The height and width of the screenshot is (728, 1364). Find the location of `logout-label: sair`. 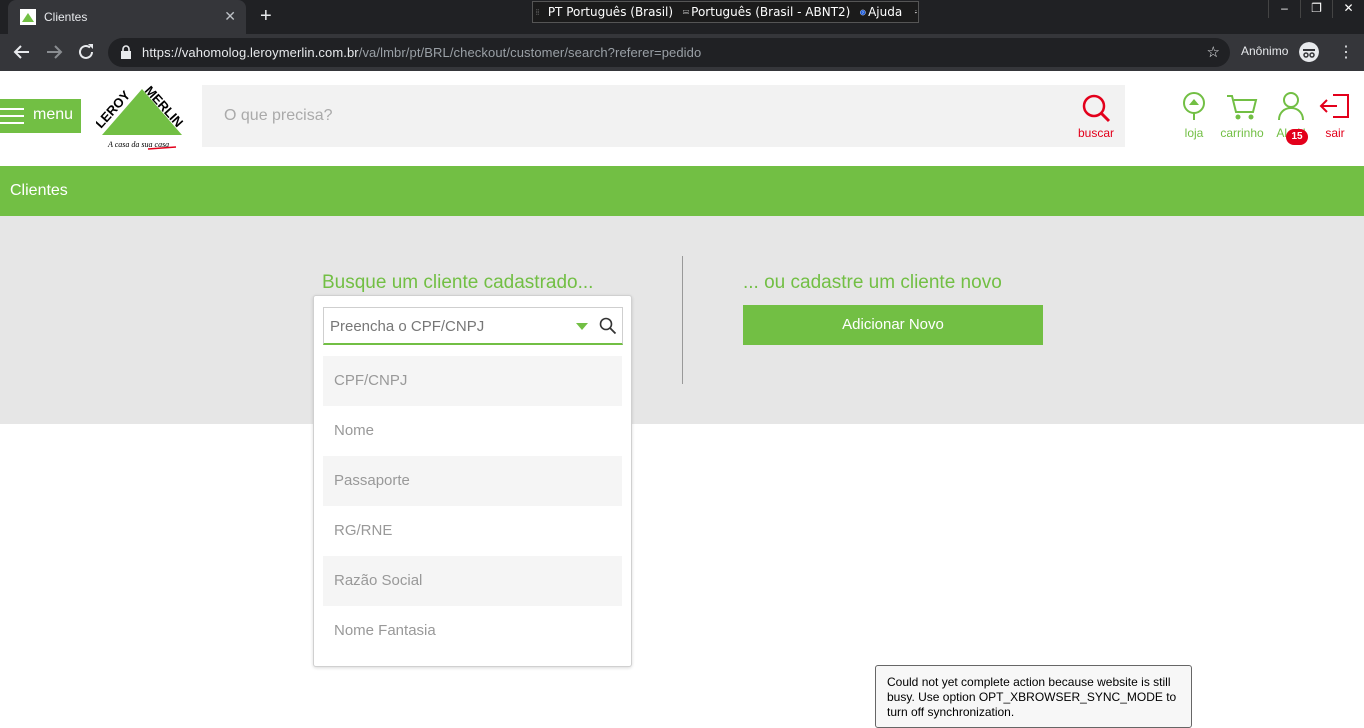

logout-label: sair is located at coordinates (1335, 133).